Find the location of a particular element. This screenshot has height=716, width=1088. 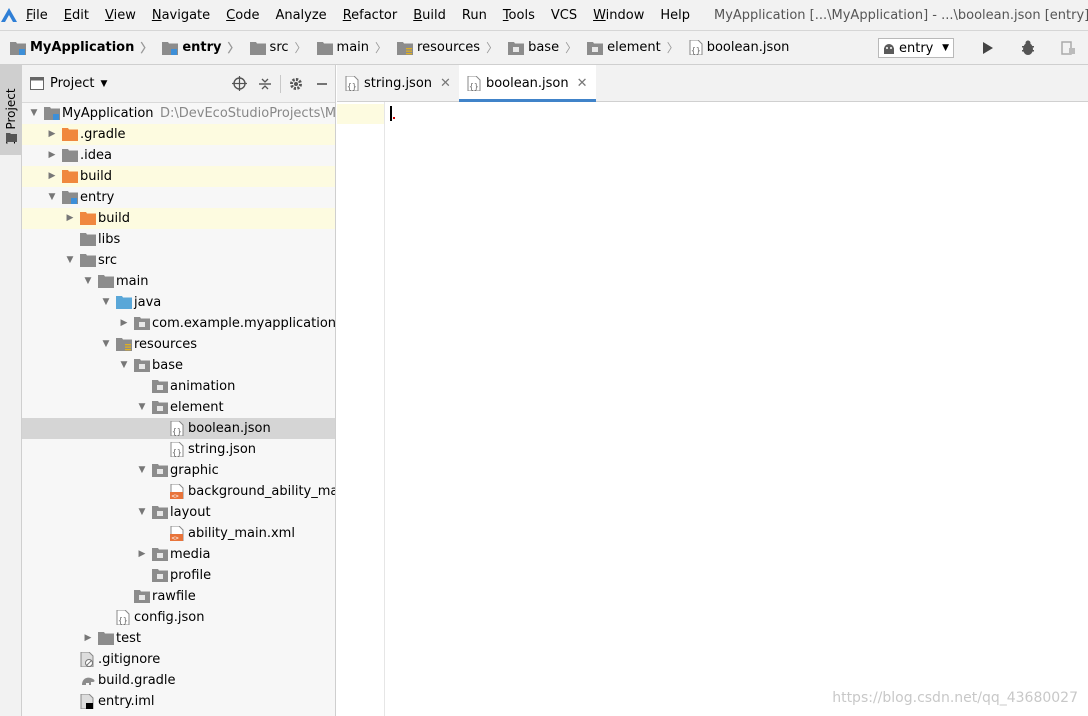

breadcrumb-item-resources: resources 〉 is located at coordinates (442, 48).